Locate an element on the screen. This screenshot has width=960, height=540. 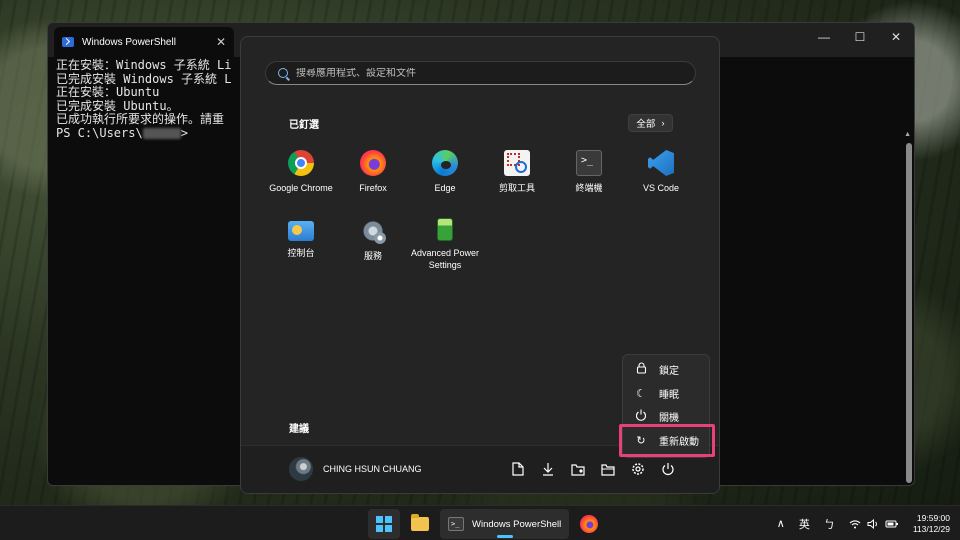
app-label: Advanced Power Settings is located at coordinates (445, 259).